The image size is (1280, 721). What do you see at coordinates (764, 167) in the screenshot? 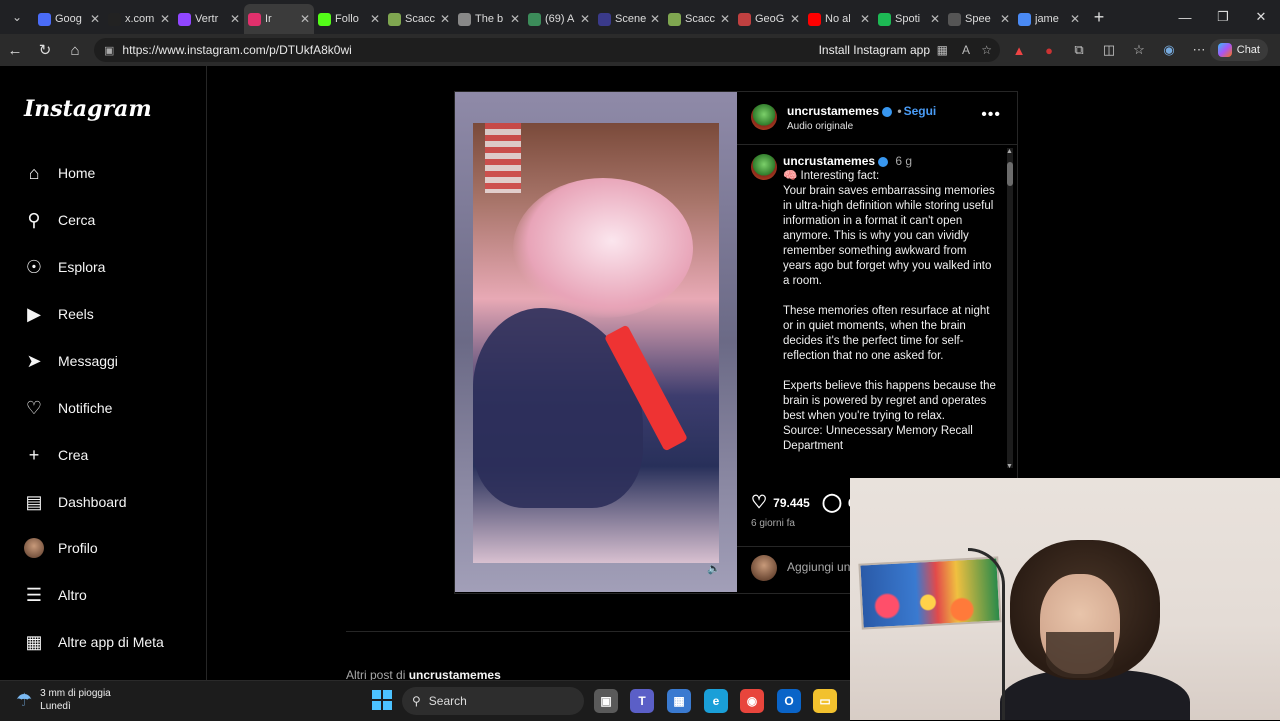
I see `caption-avatar` at bounding box center [764, 167].